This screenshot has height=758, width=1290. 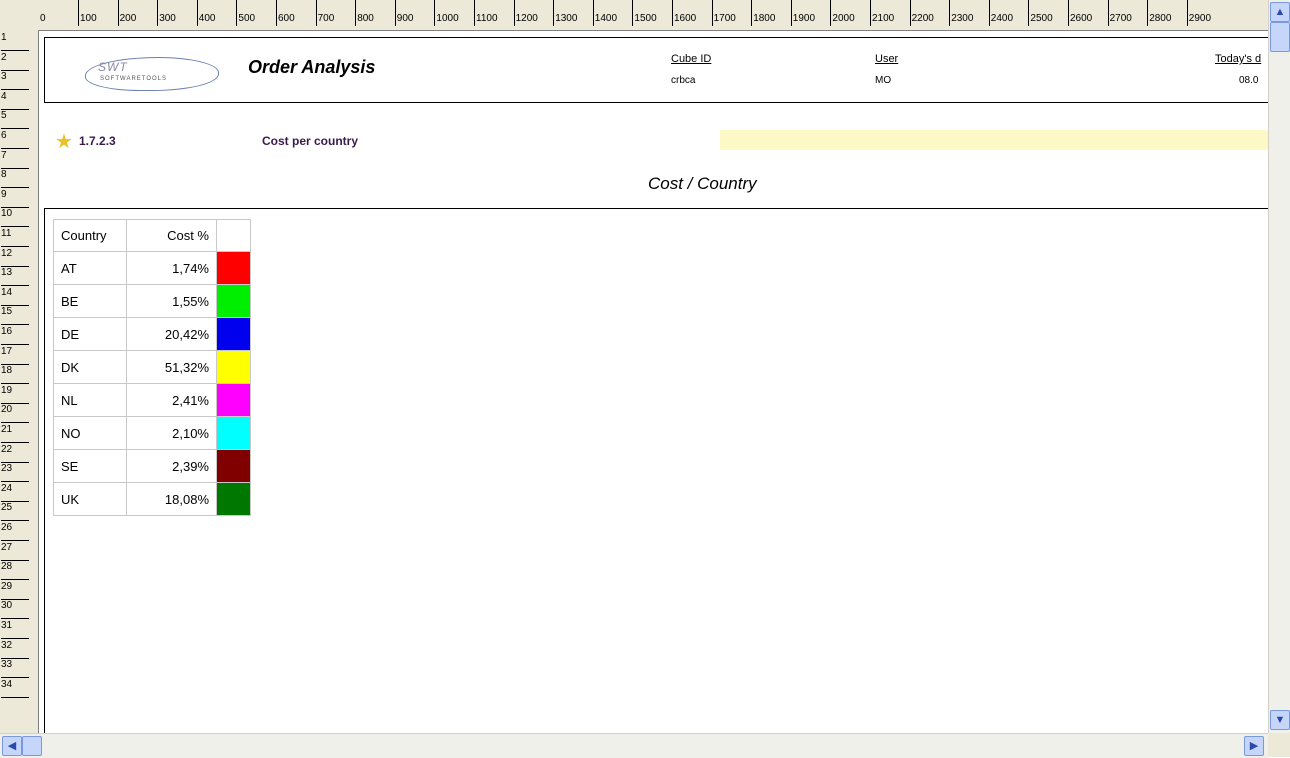 What do you see at coordinates (525, 13) in the screenshot?
I see `ruler-label: 1200` at bounding box center [525, 13].